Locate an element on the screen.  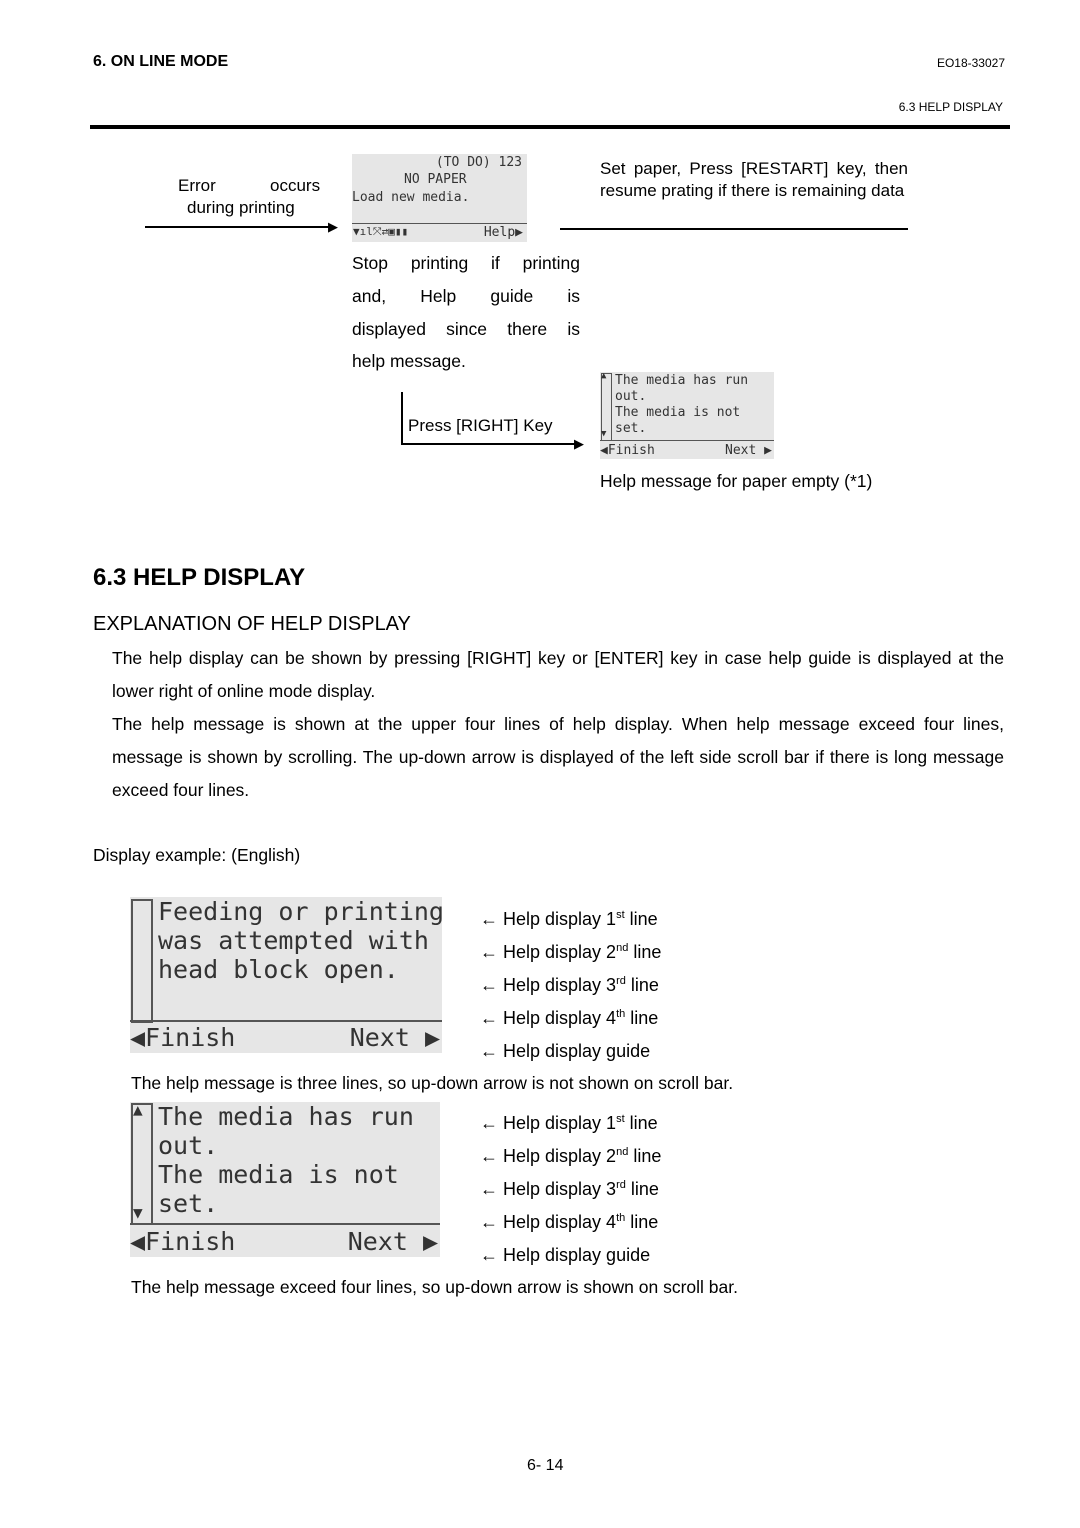
lcd-status: NO PAPER is located at coordinates (435, 179).